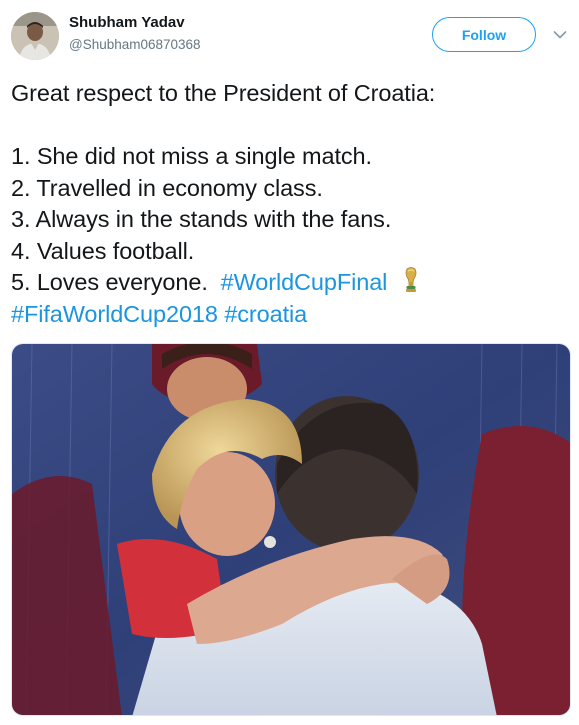 The image size is (579, 725). I want to click on trophy-icon, so click(411, 284).